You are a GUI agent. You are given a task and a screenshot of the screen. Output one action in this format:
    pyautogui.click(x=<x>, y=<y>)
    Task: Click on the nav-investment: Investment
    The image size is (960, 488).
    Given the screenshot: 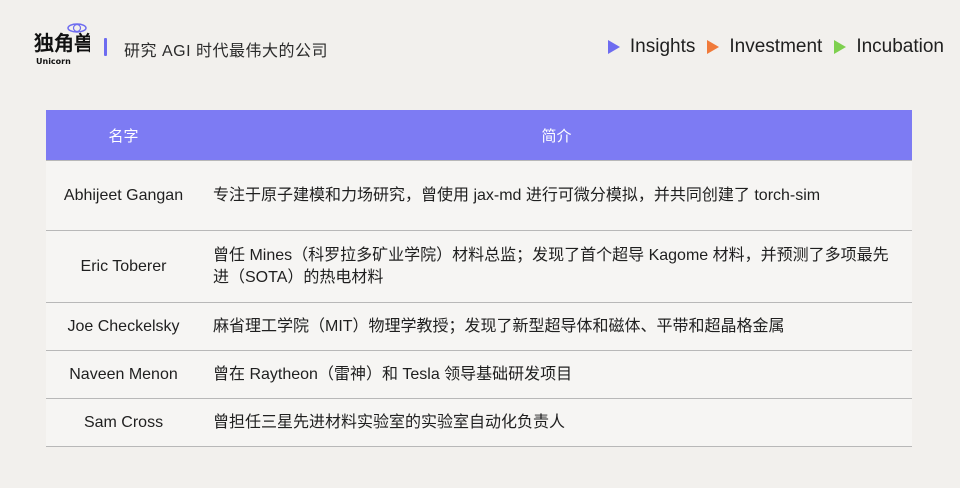 What is the action you would take?
    pyautogui.click(x=764, y=47)
    